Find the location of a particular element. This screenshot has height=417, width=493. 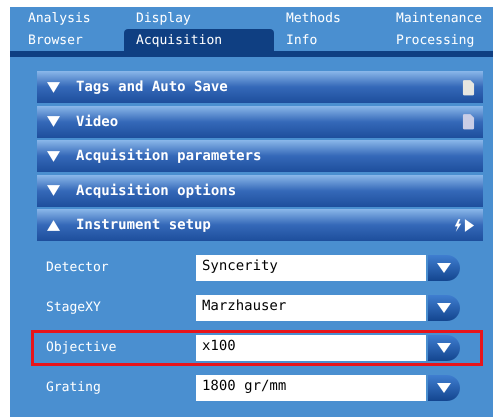

dropdown-field: Syncerity is located at coordinates (311, 267).